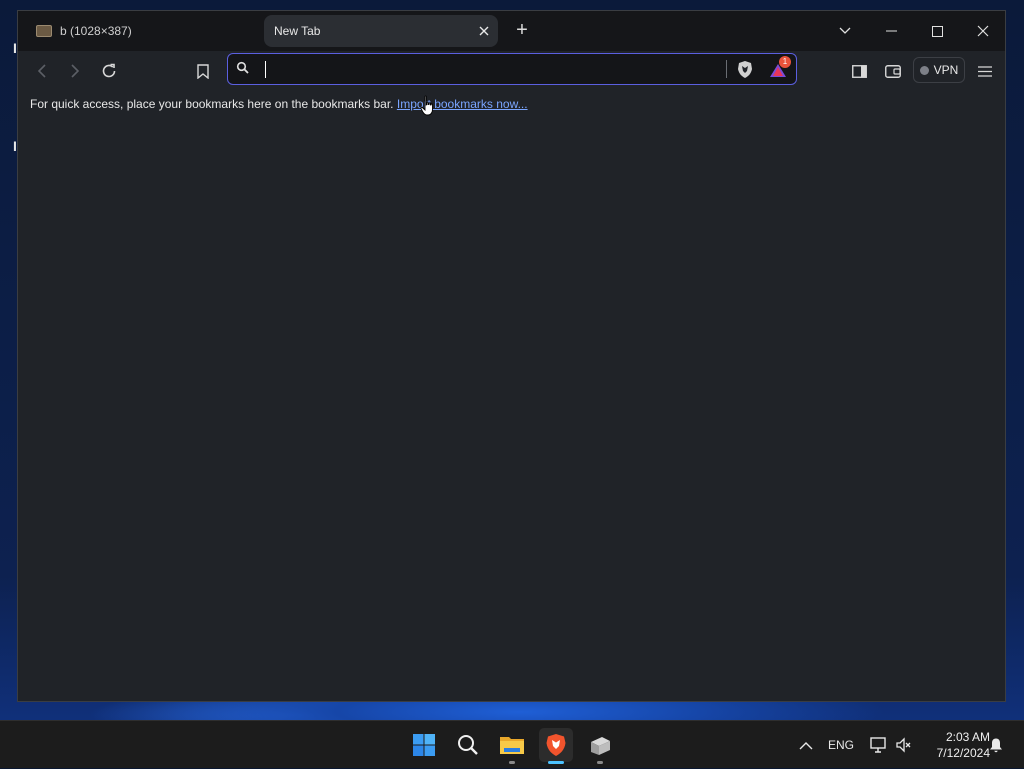 The height and width of the screenshot is (769, 1024). Describe the element at coordinates (522, 30) in the screenshot. I see `new-tab-button: +` at that location.